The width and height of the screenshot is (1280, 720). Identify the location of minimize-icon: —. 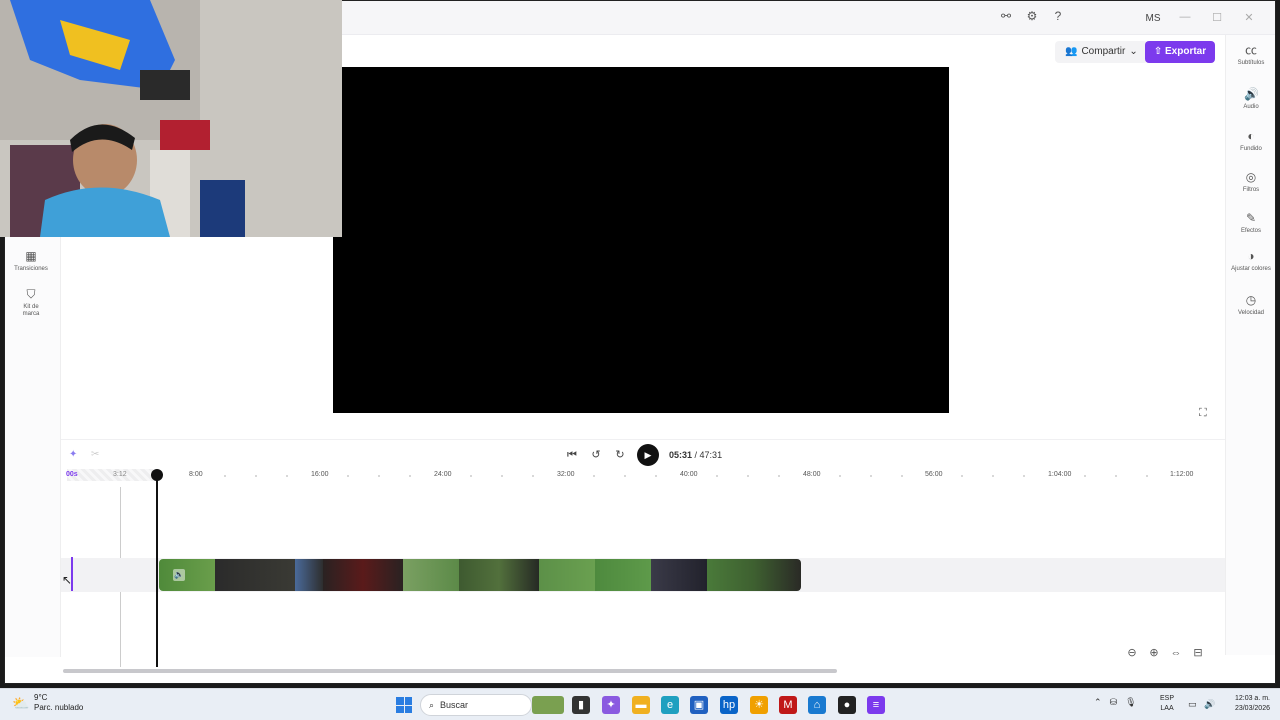
(1185, 17).